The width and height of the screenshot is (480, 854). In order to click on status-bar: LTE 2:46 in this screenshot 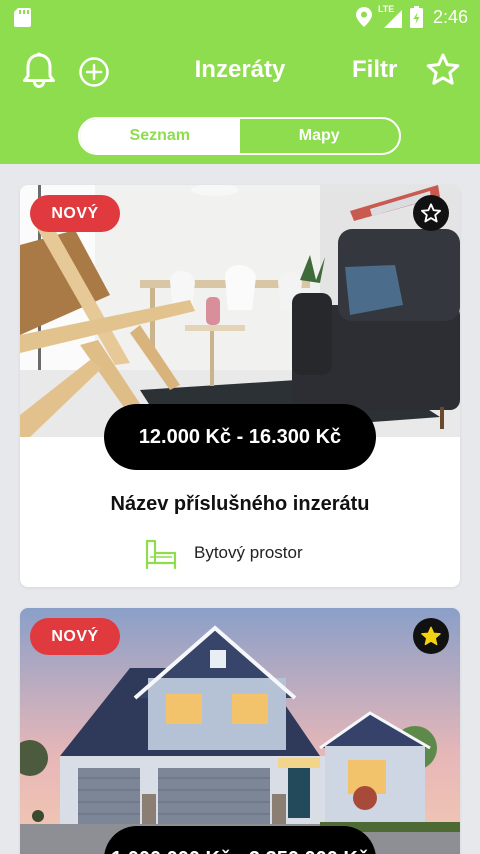, I will do `click(240, 17)`.